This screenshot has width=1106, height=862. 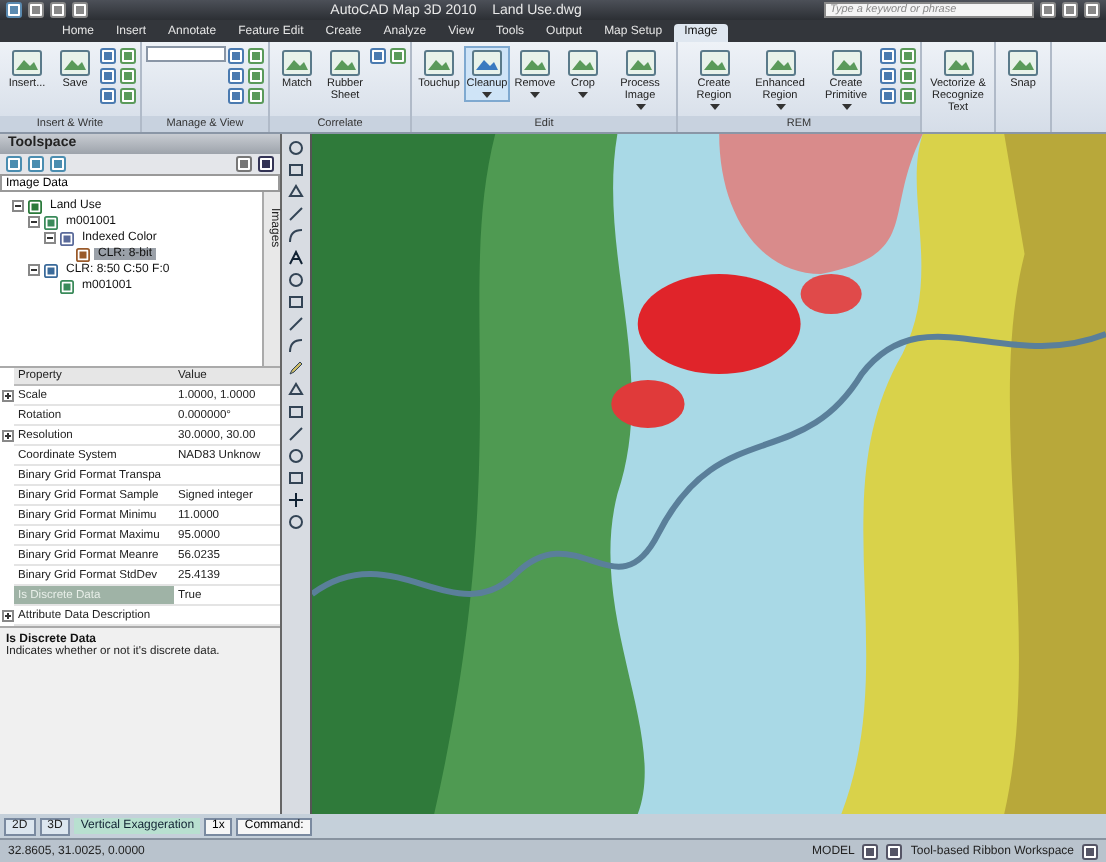 I want to click on move-icon, so click(x=296, y=500).